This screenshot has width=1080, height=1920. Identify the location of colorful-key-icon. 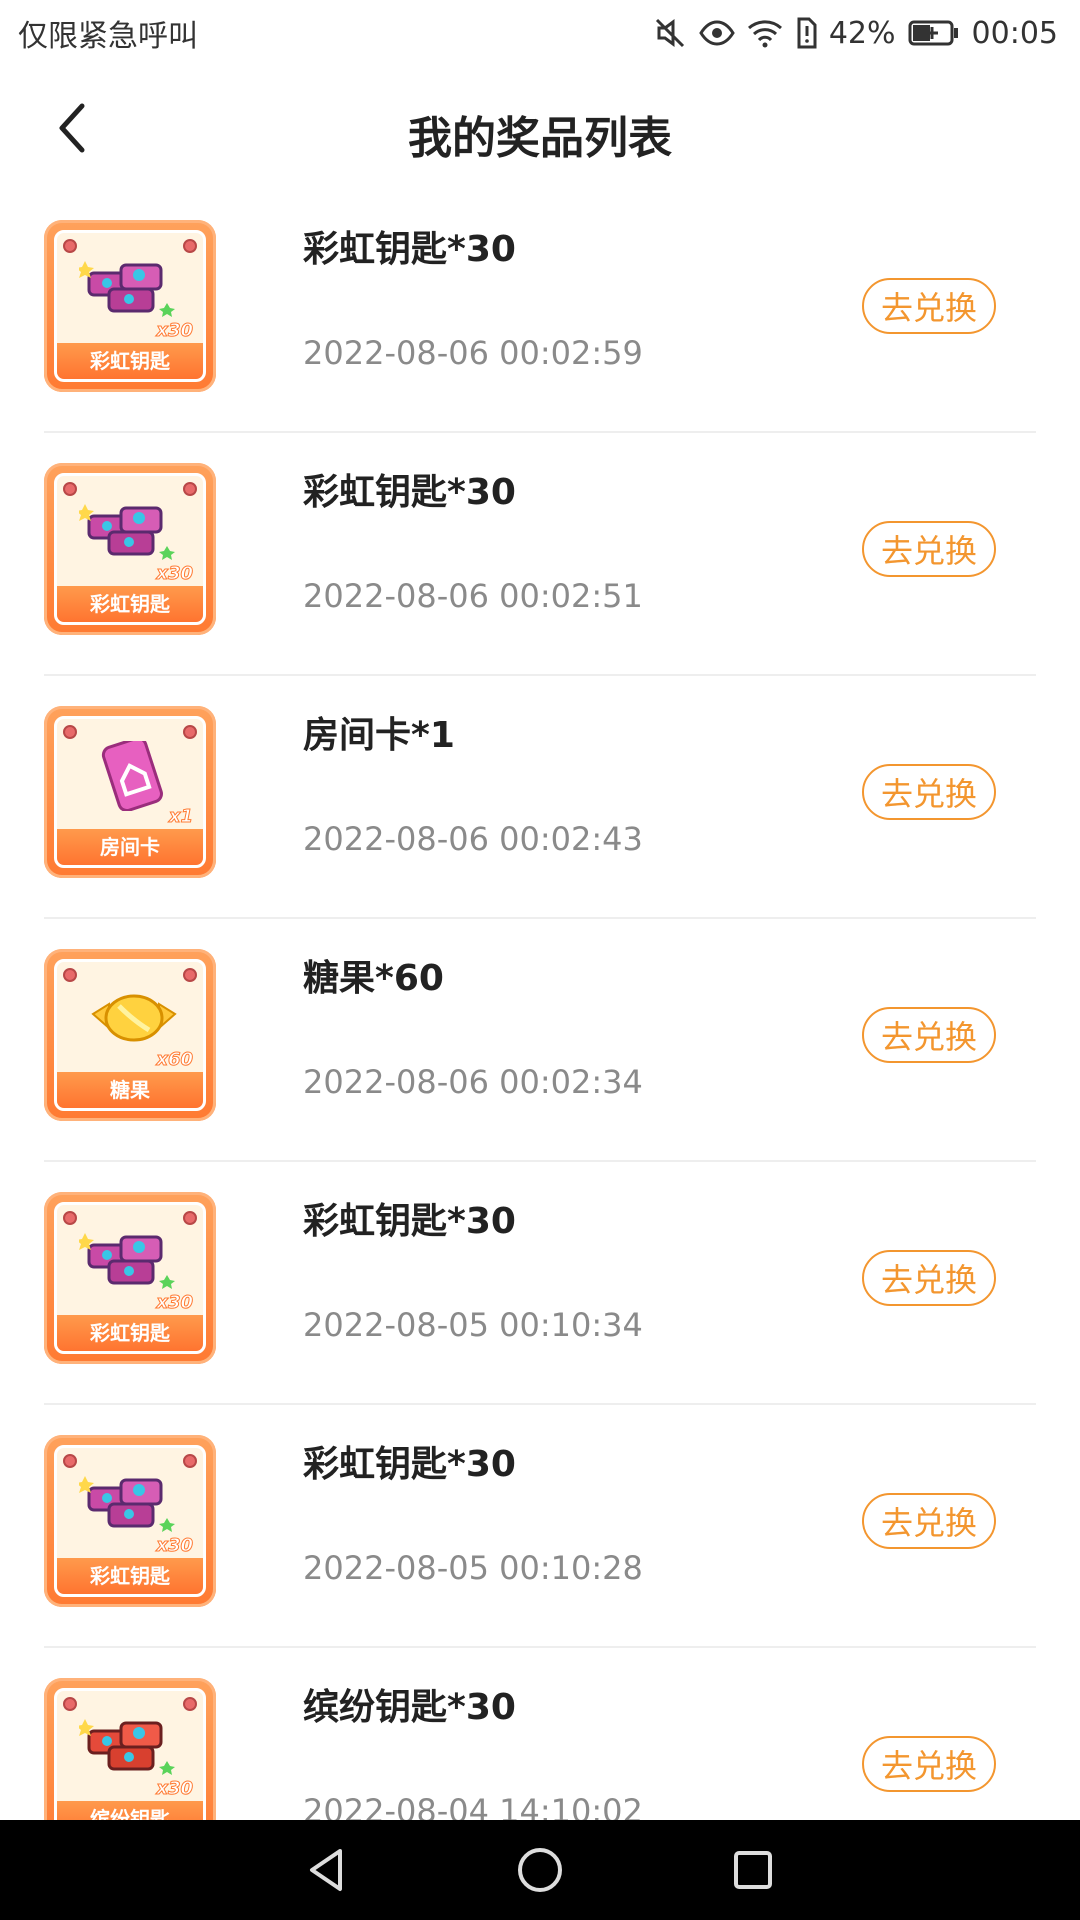
(132, 1748).